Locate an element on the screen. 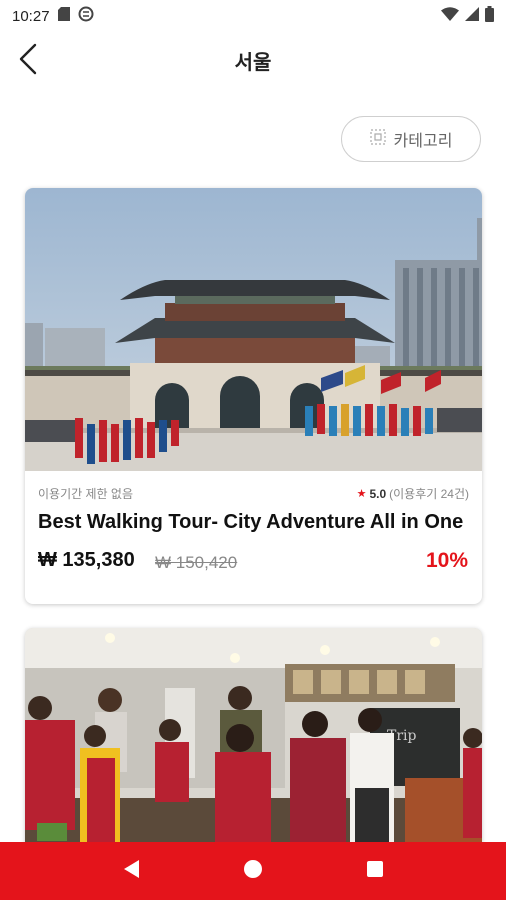 The height and width of the screenshot is (900, 506). review-count: (이용후기 24건) is located at coordinates (429, 494).